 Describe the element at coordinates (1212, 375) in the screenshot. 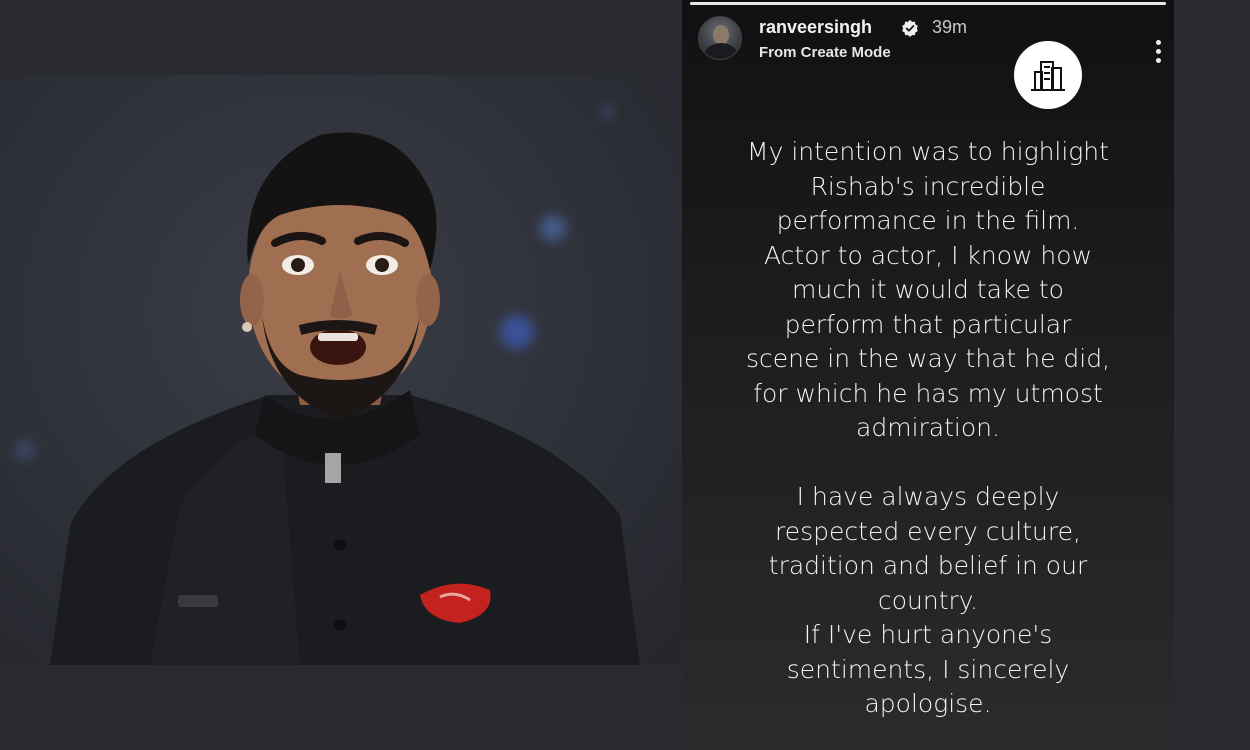

I see `background-strip` at that location.